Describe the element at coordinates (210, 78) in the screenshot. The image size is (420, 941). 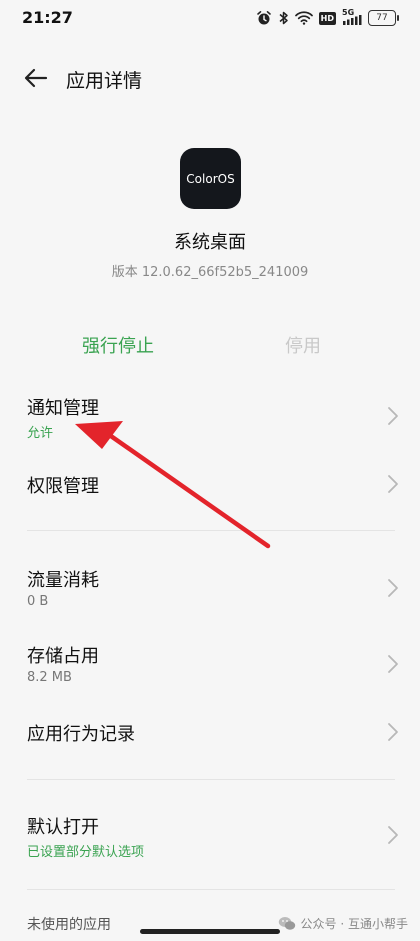
I see `header: 应用详情` at that location.